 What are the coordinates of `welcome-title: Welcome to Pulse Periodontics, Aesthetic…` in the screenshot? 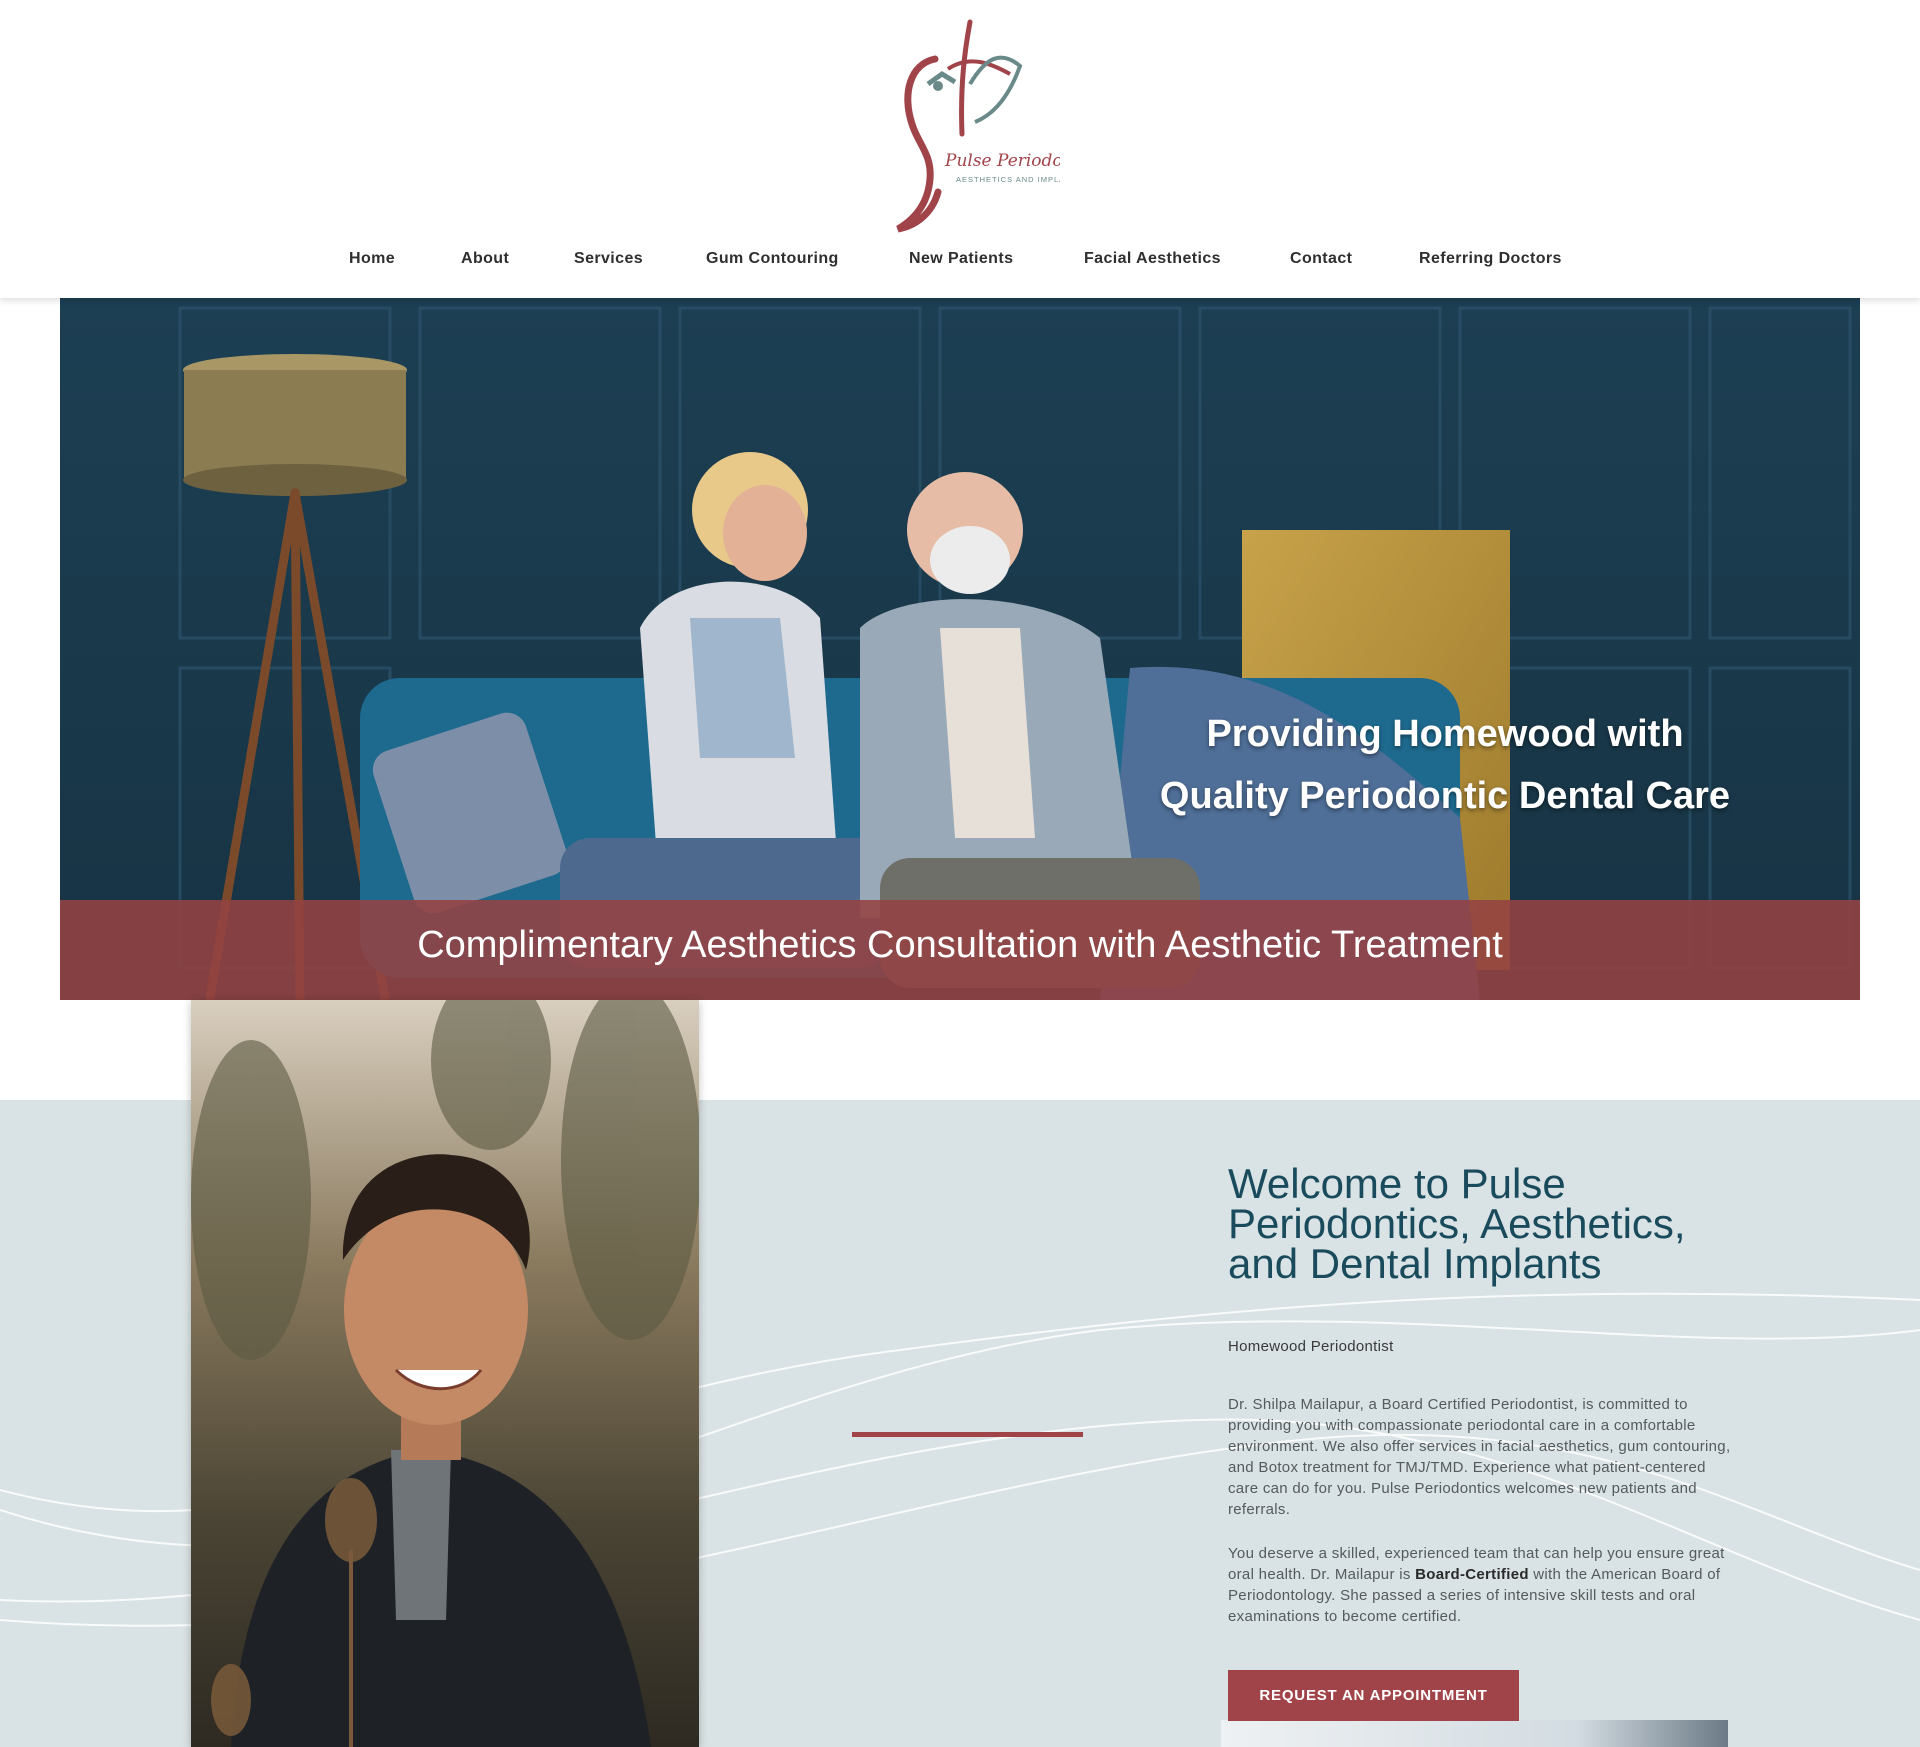 It's located at (1457, 1223).